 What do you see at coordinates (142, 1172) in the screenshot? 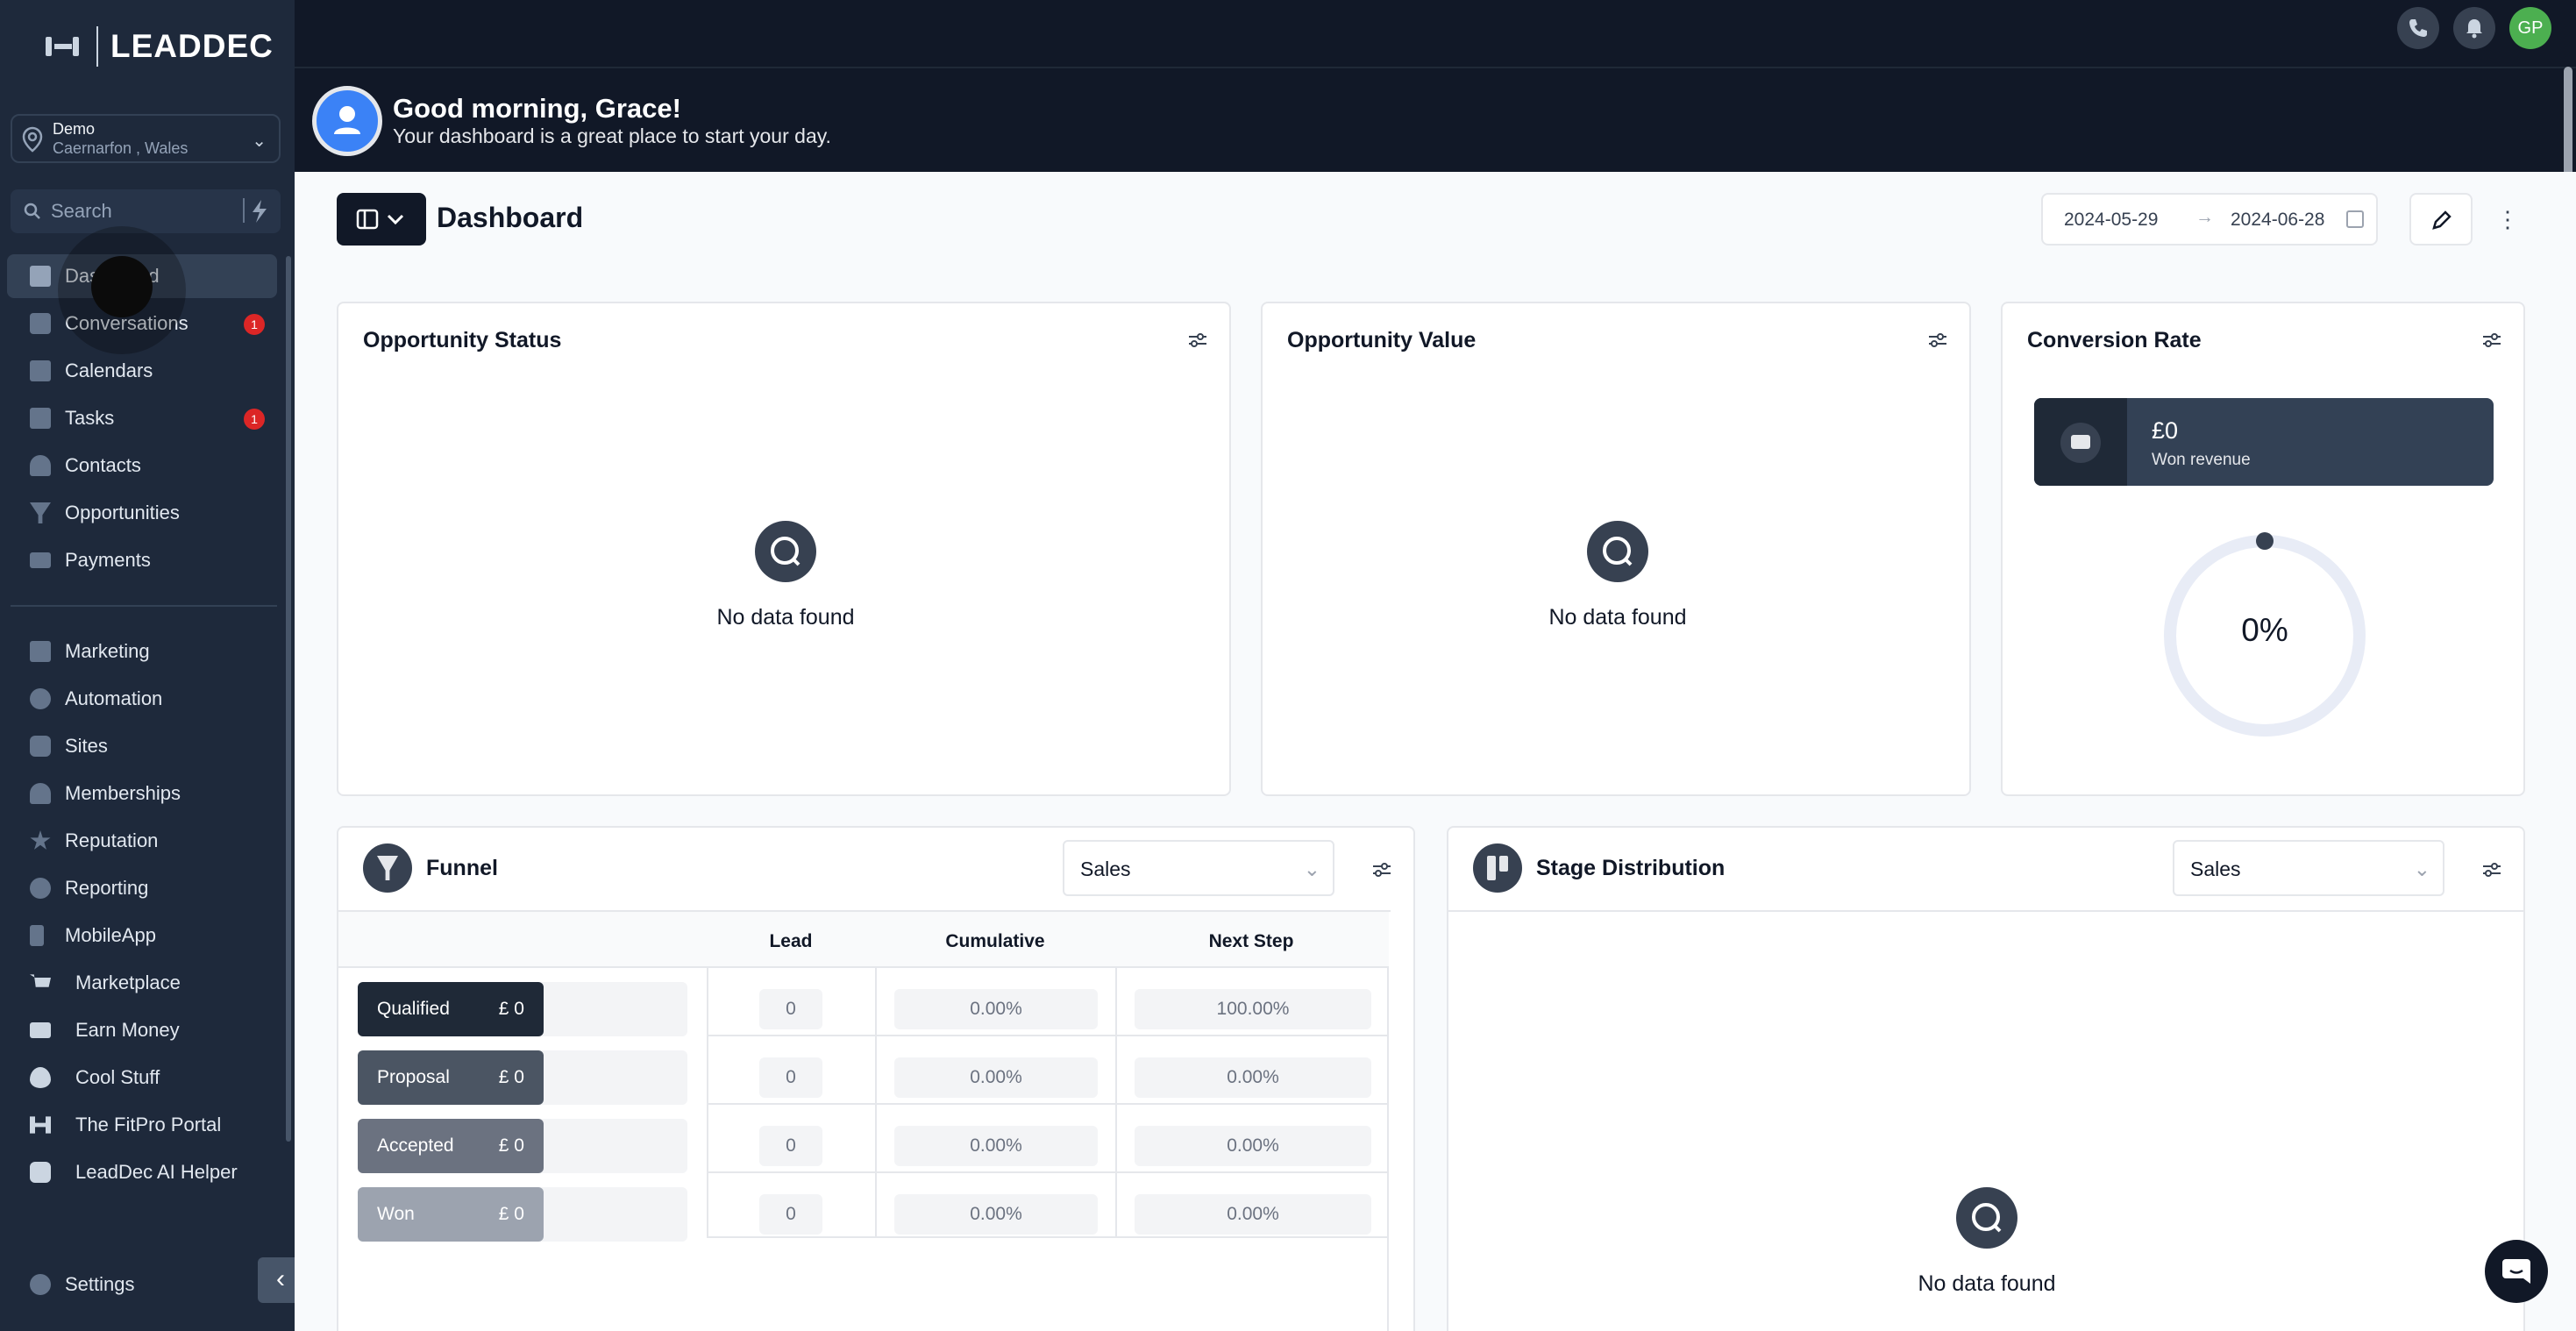
I see `sidebar-item-ai-helper: LeadDec AI Helper` at bounding box center [142, 1172].